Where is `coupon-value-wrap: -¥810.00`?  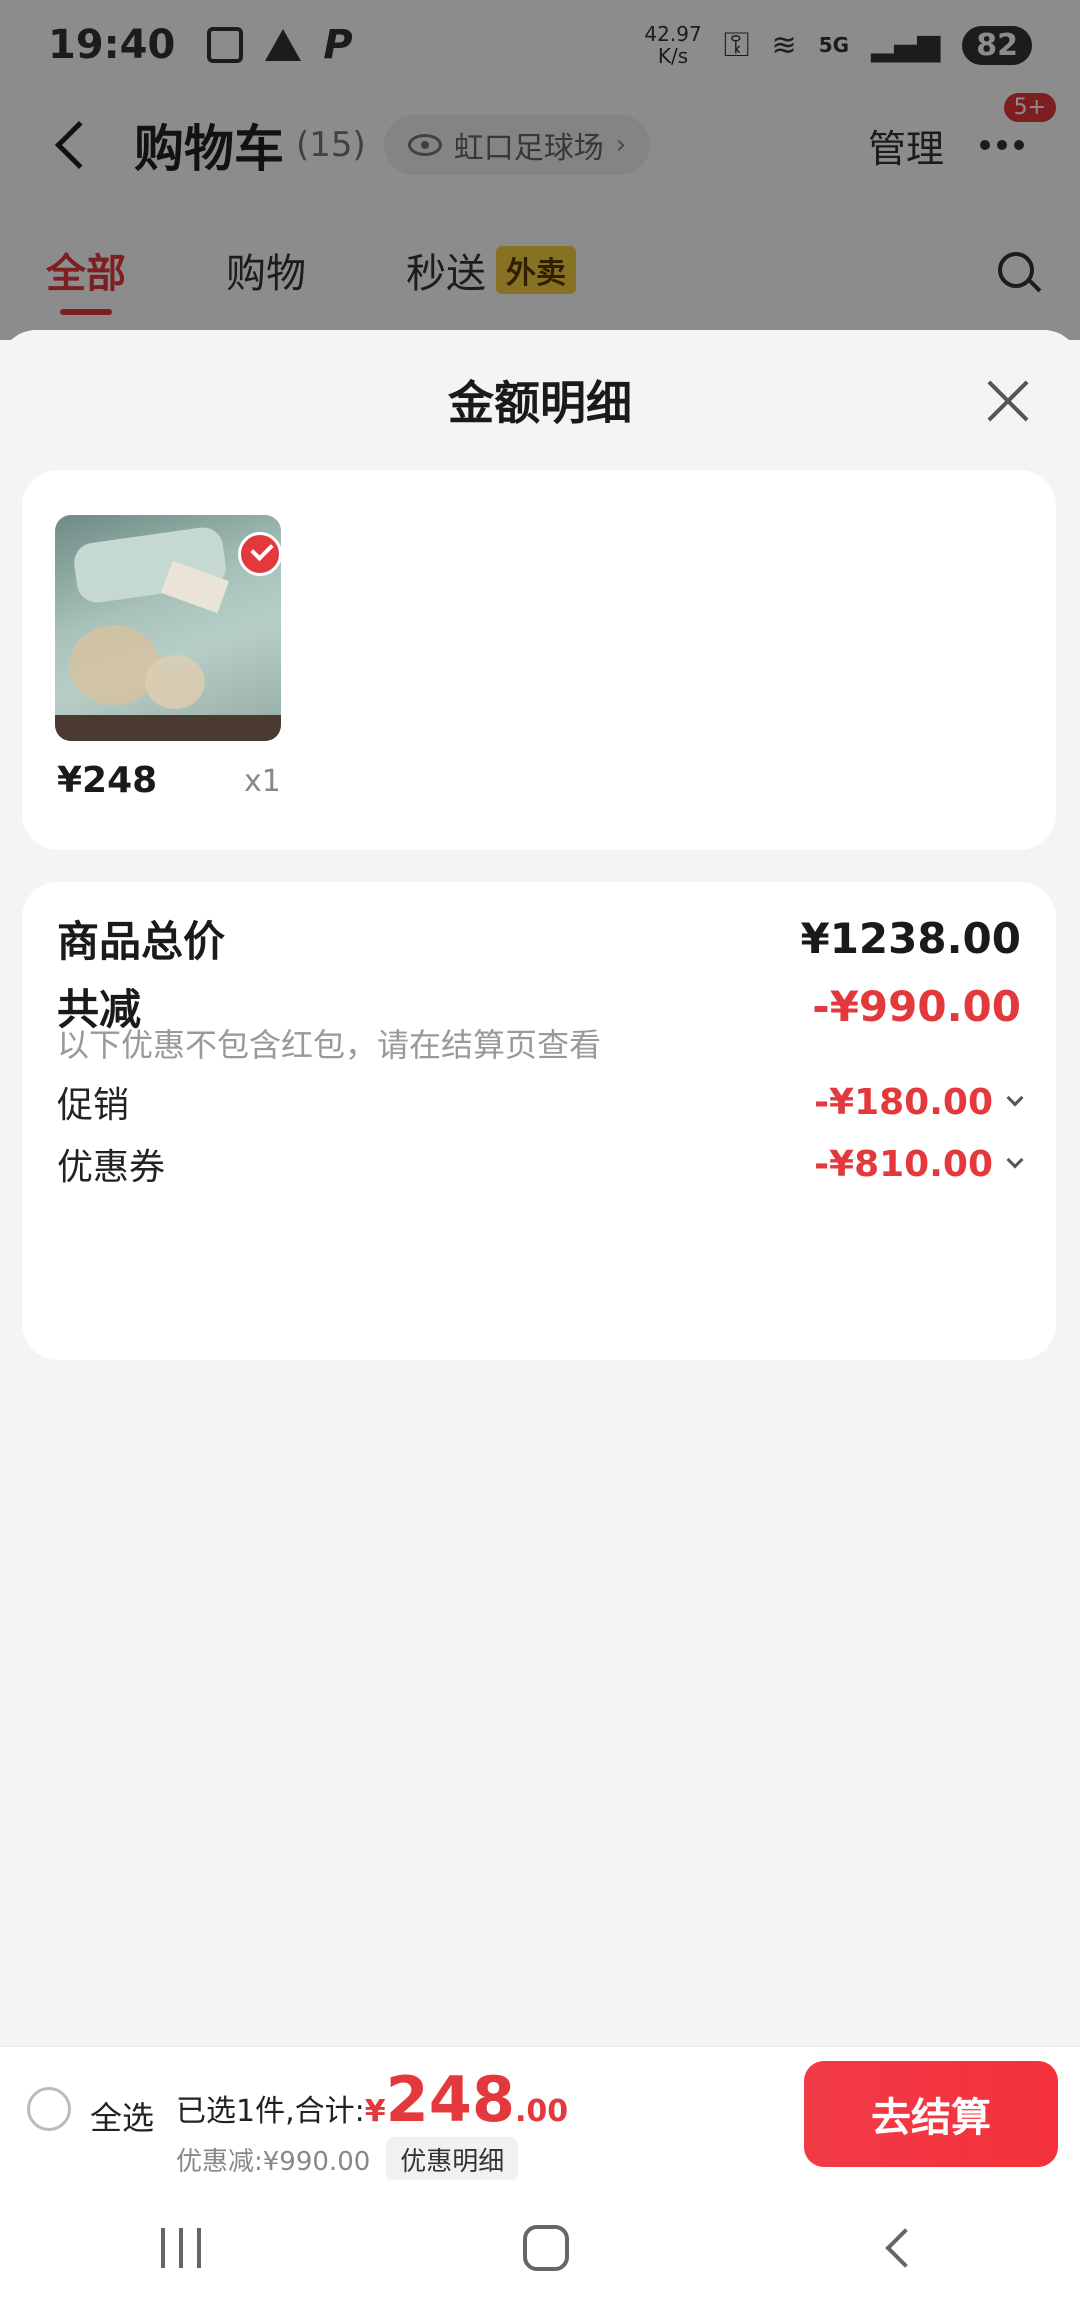 coupon-value-wrap: -¥810.00 is located at coordinates (919, 1164).